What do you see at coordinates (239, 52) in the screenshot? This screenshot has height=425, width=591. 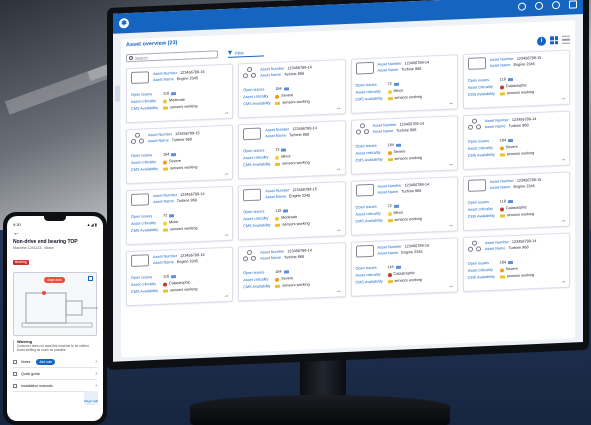 I see `filter-label: Filter` at bounding box center [239, 52].